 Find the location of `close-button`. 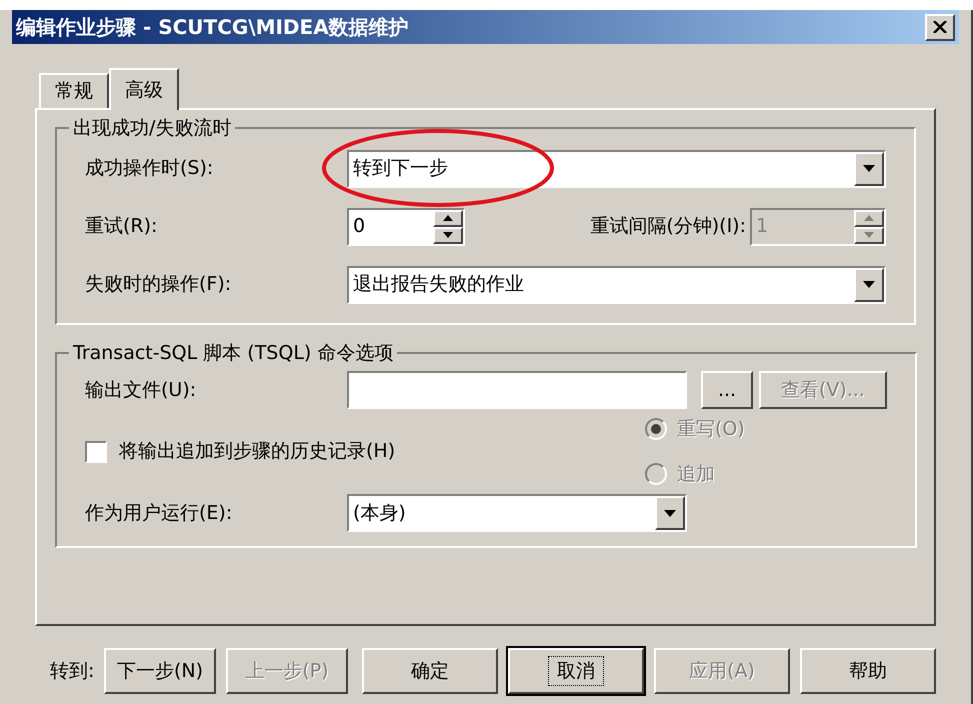

close-button is located at coordinates (940, 27).